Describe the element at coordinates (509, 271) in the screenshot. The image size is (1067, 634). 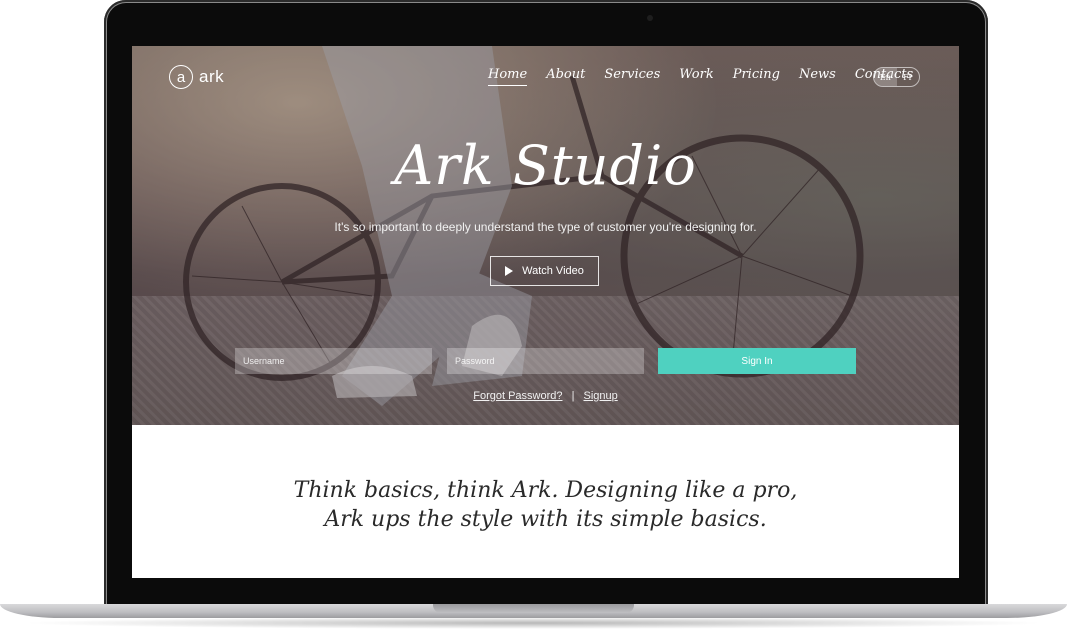
I see `play-icon` at that location.